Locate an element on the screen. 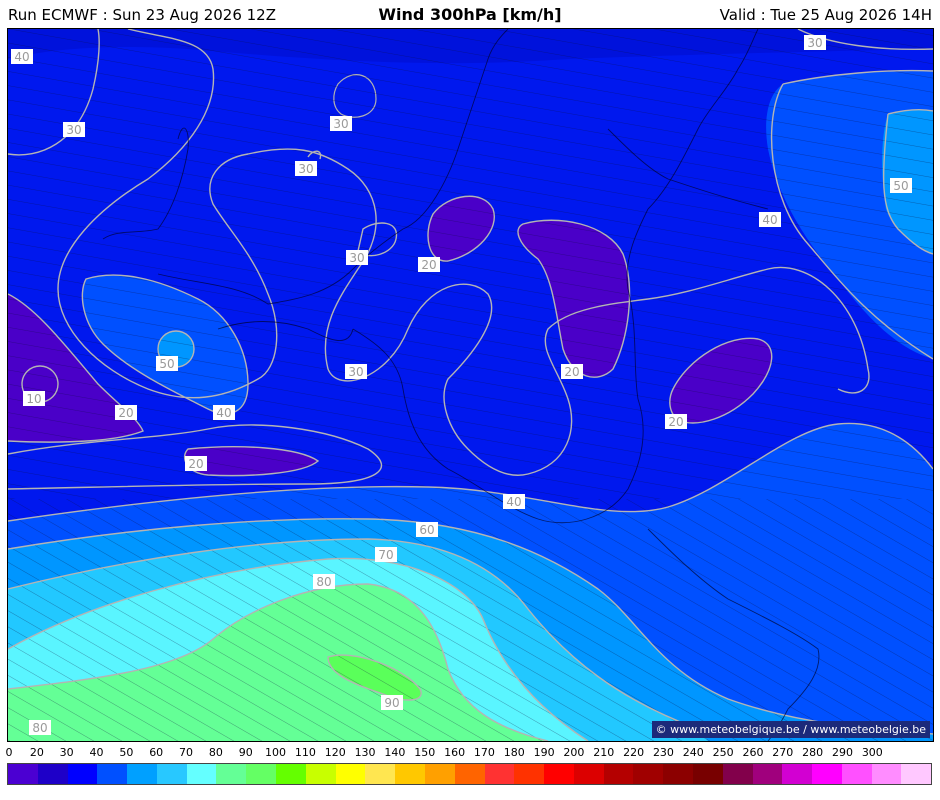 This screenshot has height=800, width=940. contour-label: 90 is located at coordinates (392, 702).